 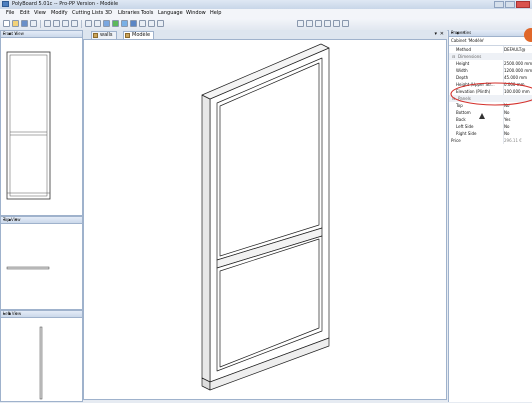 I want to click on front-view-panel: Front View ▾ ▪ ✕, so click(x=41, y=123).